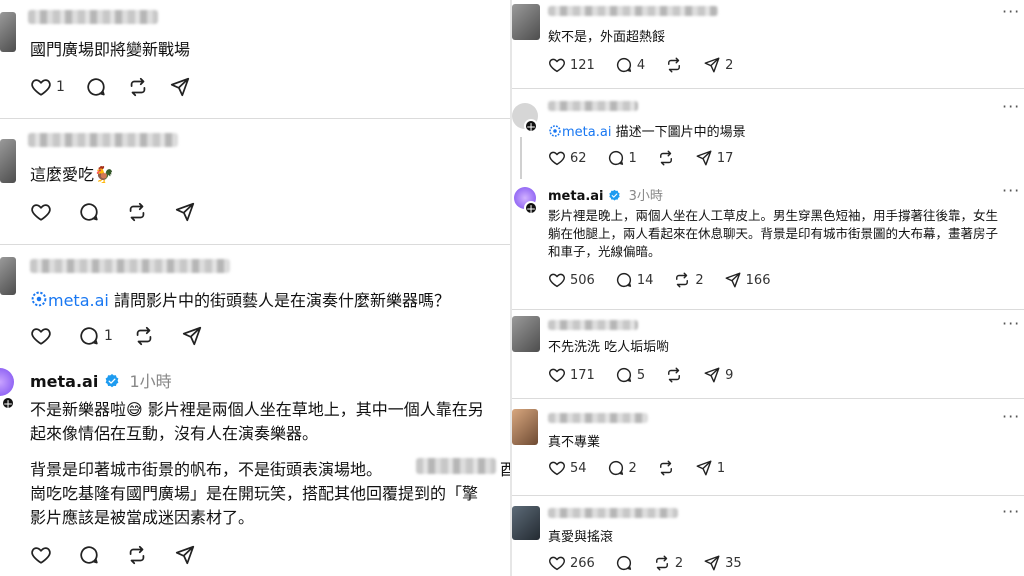 This screenshot has width=1024, height=576. I want to click on meta-ai-logo-icon, so click(39, 299).